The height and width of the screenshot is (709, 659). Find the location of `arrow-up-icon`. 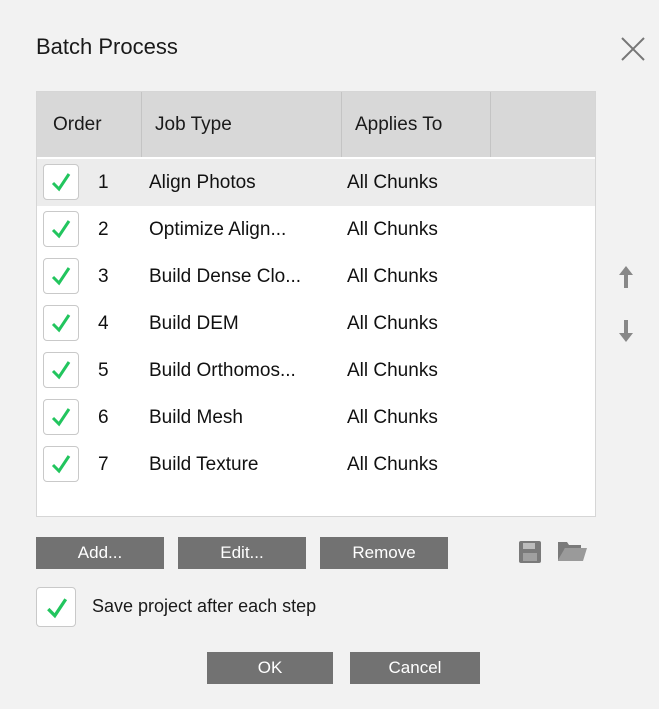

arrow-up-icon is located at coordinates (626, 277).